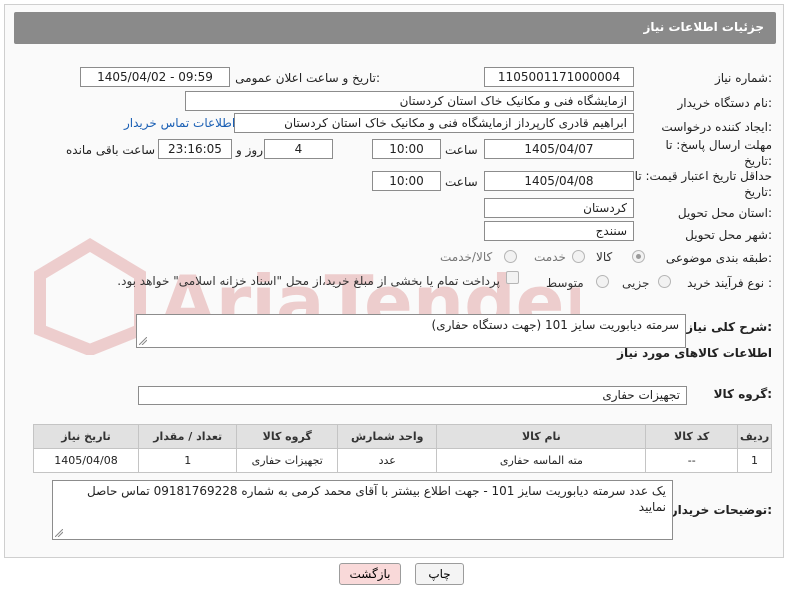 This screenshot has width=788, height=598. I want to click on category-goods-service-label: کالا/خدمت, so click(466, 257).